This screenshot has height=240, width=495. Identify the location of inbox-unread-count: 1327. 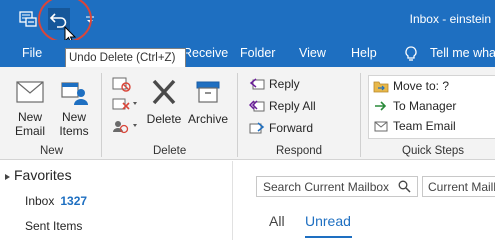
(74, 201).